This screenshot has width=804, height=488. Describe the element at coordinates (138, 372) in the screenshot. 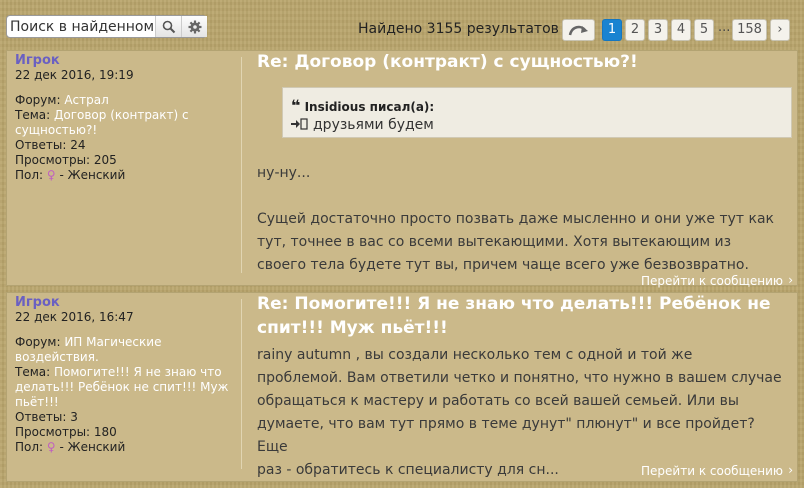

I see `topic-link: Помогите!!! Я не знаю что` at that location.